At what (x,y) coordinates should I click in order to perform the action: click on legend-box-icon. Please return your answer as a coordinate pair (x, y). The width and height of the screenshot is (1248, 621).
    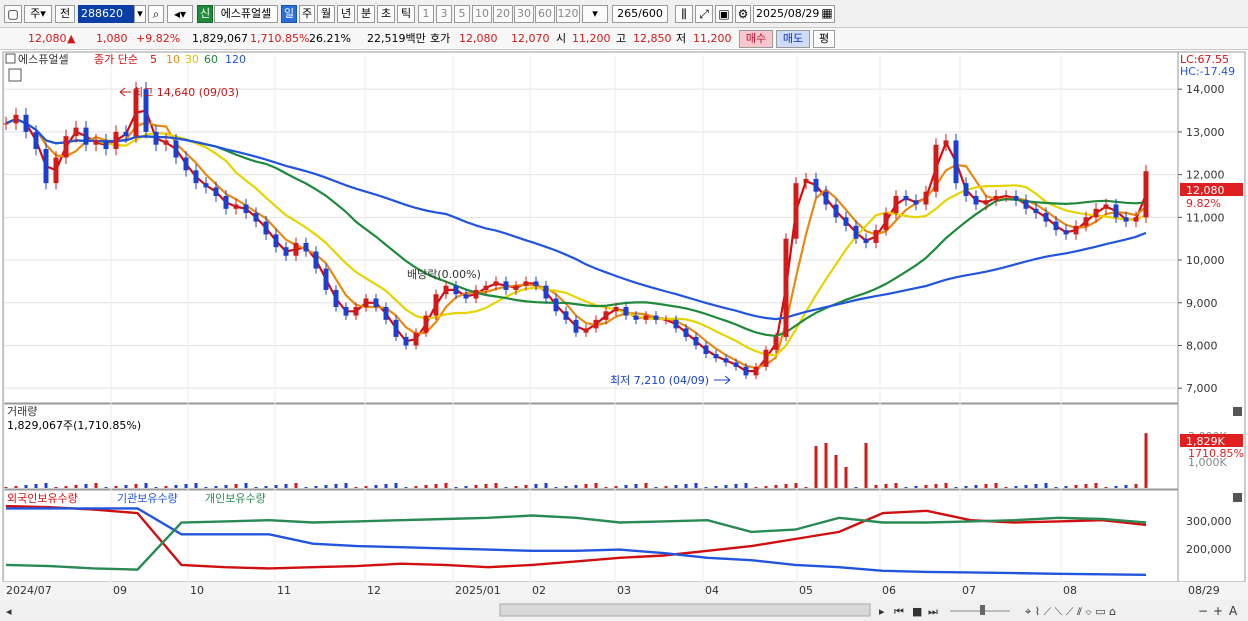
    Looking at the image, I should click on (10, 58).